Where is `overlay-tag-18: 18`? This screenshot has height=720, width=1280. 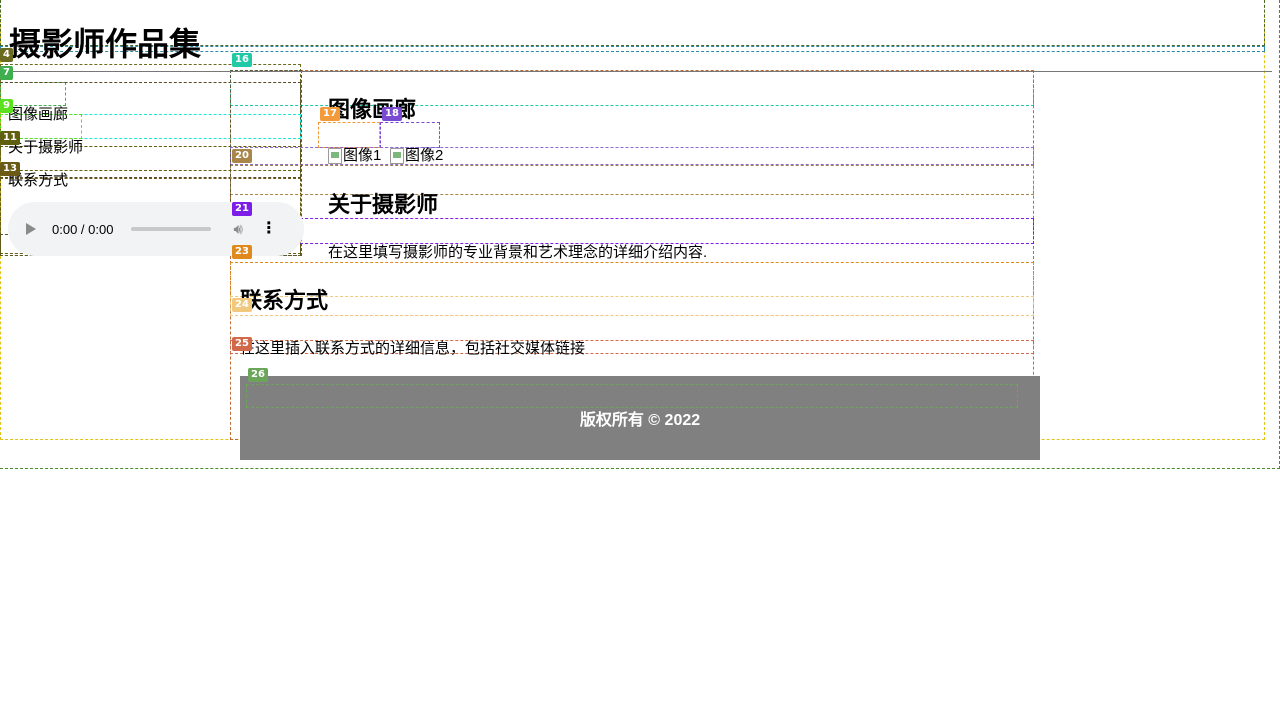 overlay-tag-18: 18 is located at coordinates (392, 114).